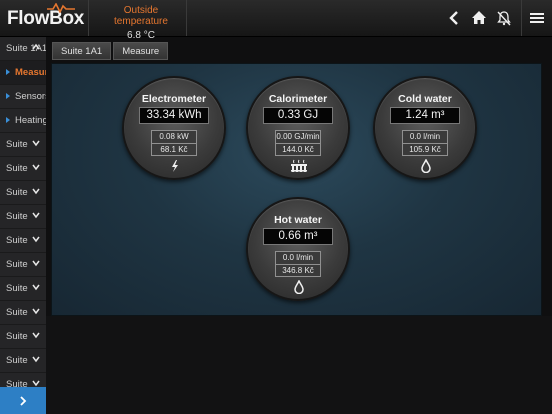 Image resolution: width=552 pixels, height=414 pixels. Describe the element at coordinates (26, 48) in the screenshot. I see `sidebar-item-label: Suite 1A1` at that location.